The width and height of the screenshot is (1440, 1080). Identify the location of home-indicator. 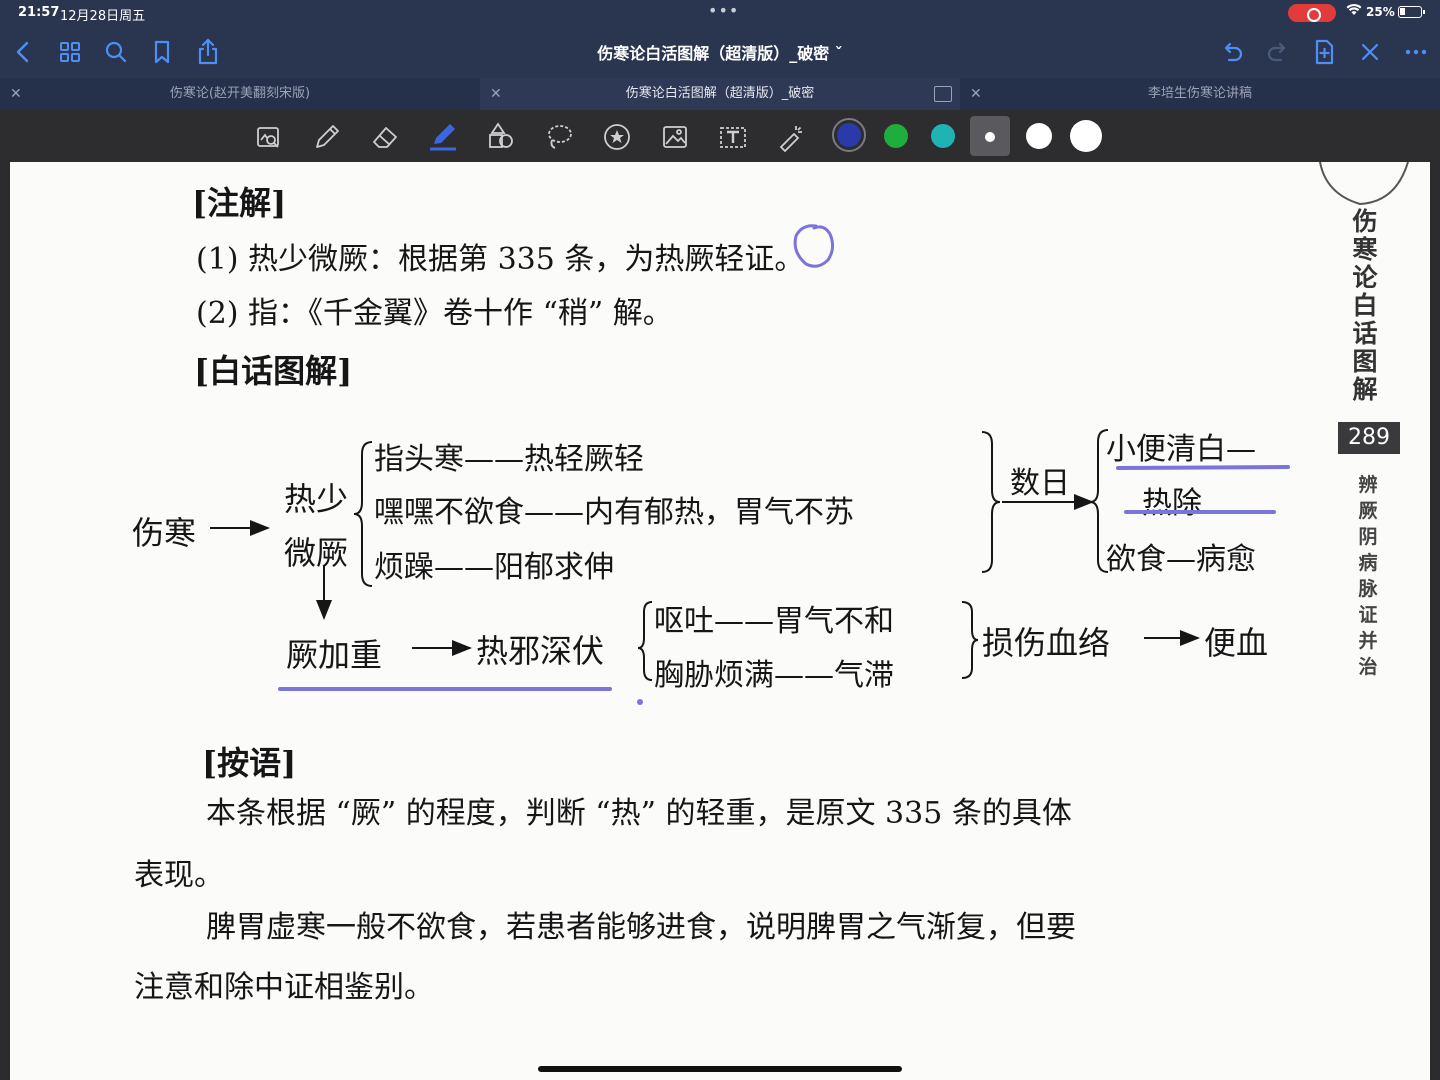
(720, 1069).